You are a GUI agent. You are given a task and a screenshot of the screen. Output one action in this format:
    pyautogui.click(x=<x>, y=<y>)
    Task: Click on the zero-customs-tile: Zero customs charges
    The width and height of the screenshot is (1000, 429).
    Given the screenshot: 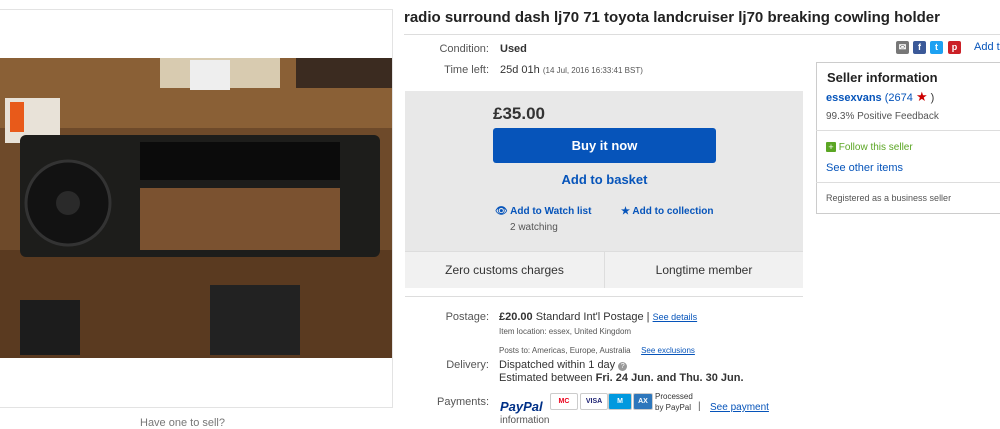 What is the action you would take?
    pyautogui.click(x=504, y=269)
    